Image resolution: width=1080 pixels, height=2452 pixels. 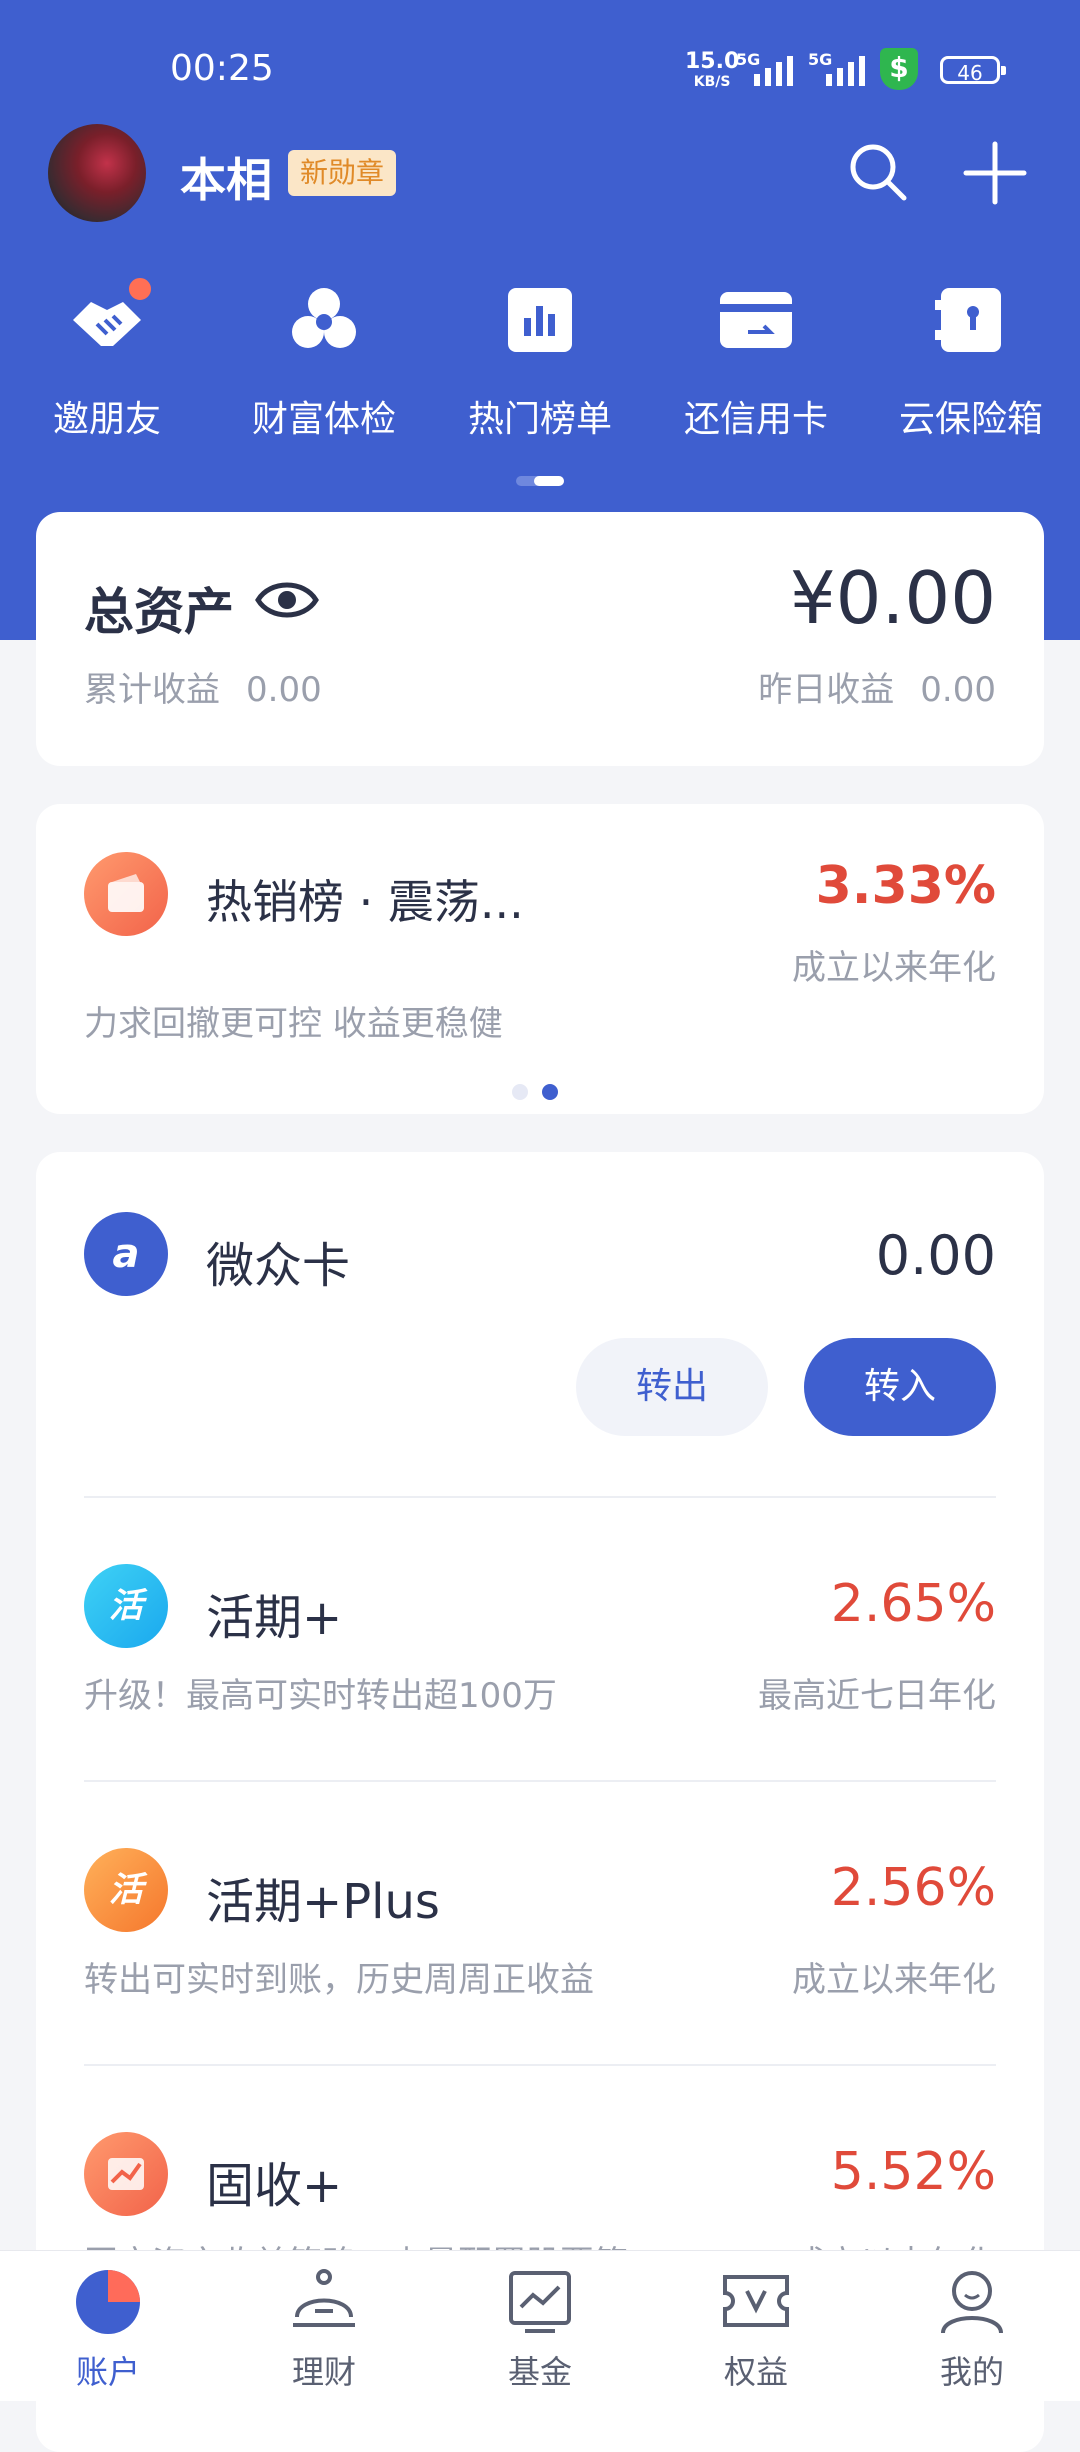 I want to click on network-speed-unit: KB/S, so click(x=712, y=82).